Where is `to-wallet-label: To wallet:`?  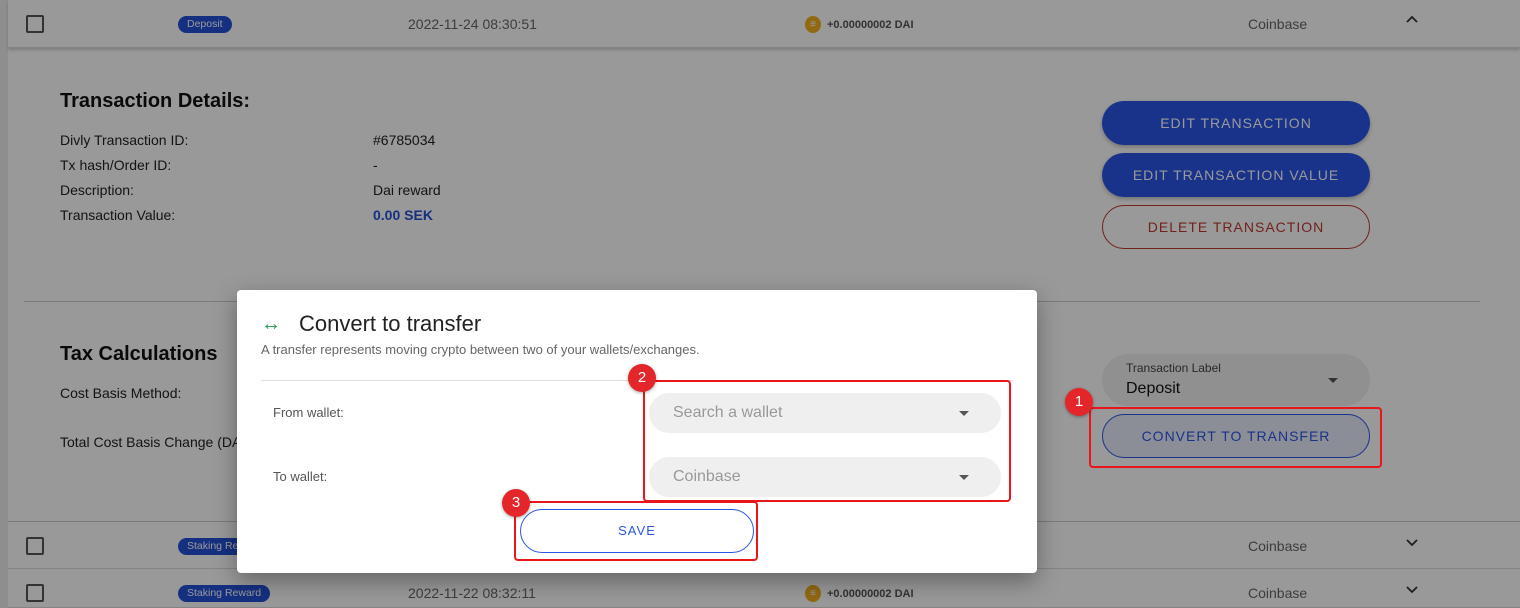 to-wallet-label: To wallet: is located at coordinates (300, 476).